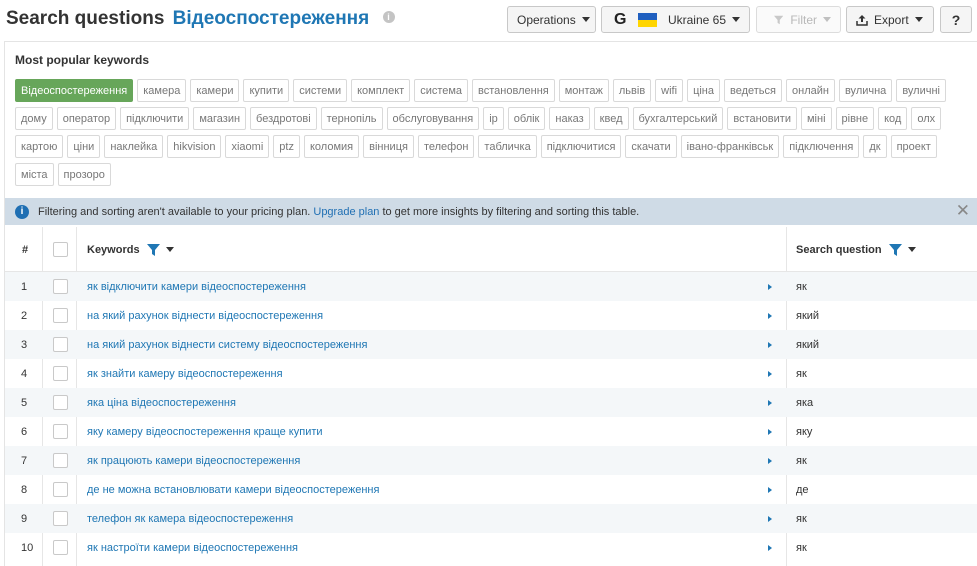 This screenshot has width=977, height=566. I want to click on keyword-tag: дк, so click(875, 146).